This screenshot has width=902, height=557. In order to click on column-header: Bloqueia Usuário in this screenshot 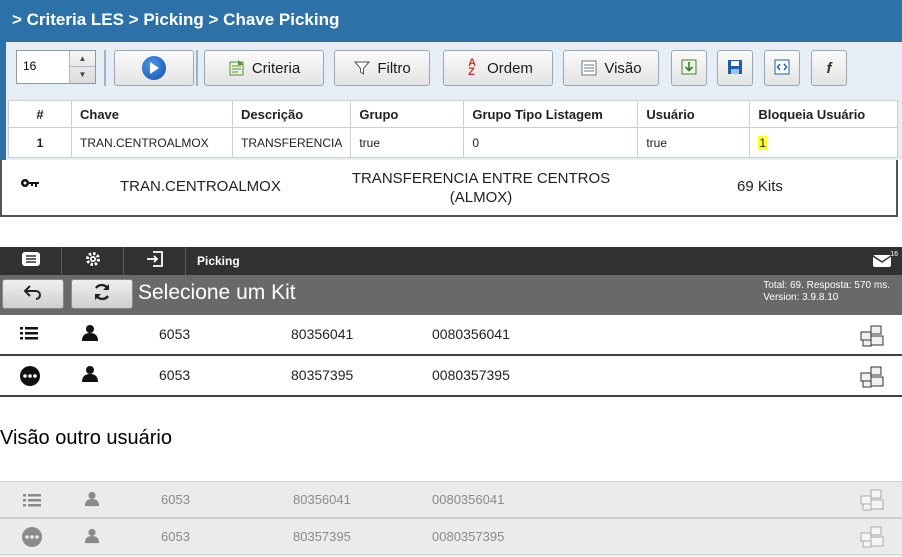, I will do `click(823, 114)`.